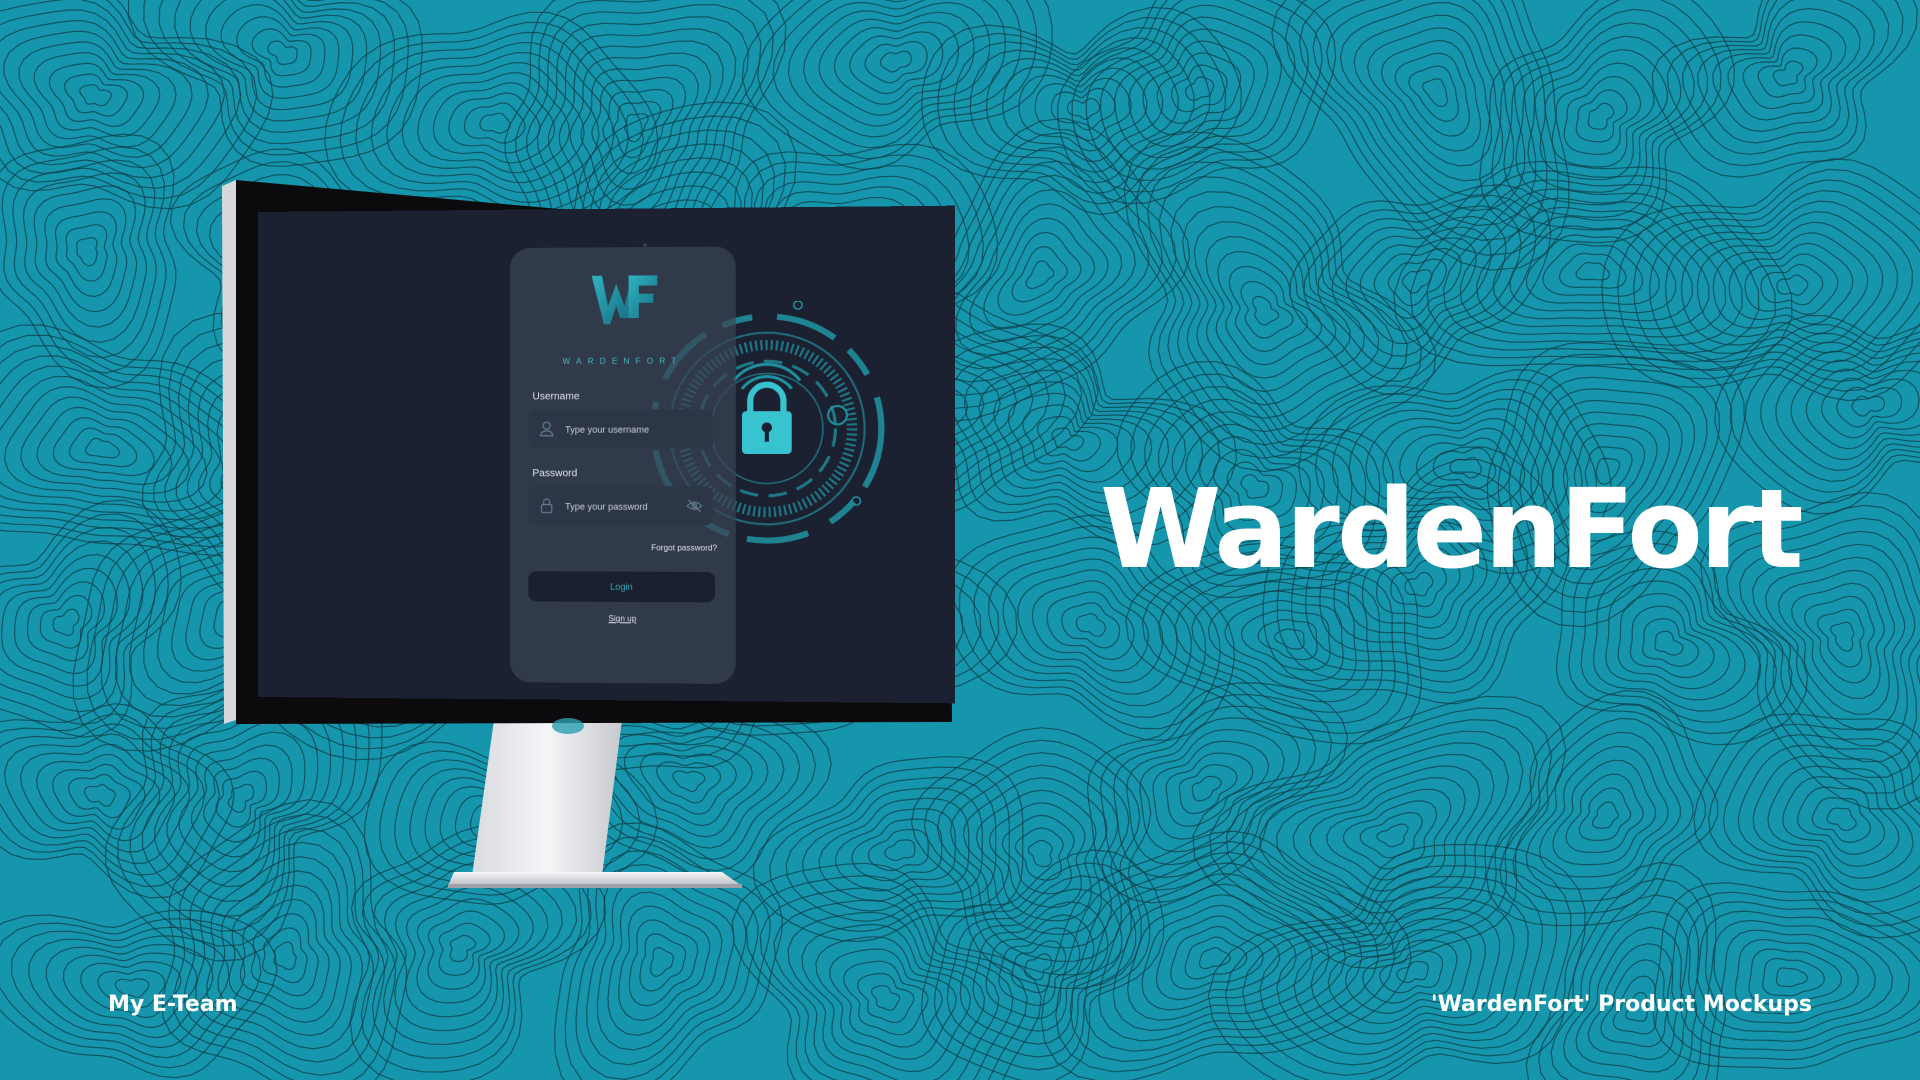 The height and width of the screenshot is (1080, 1920). Describe the element at coordinates (547, 505) in the screenshot. I see `lock-icon` at that location.